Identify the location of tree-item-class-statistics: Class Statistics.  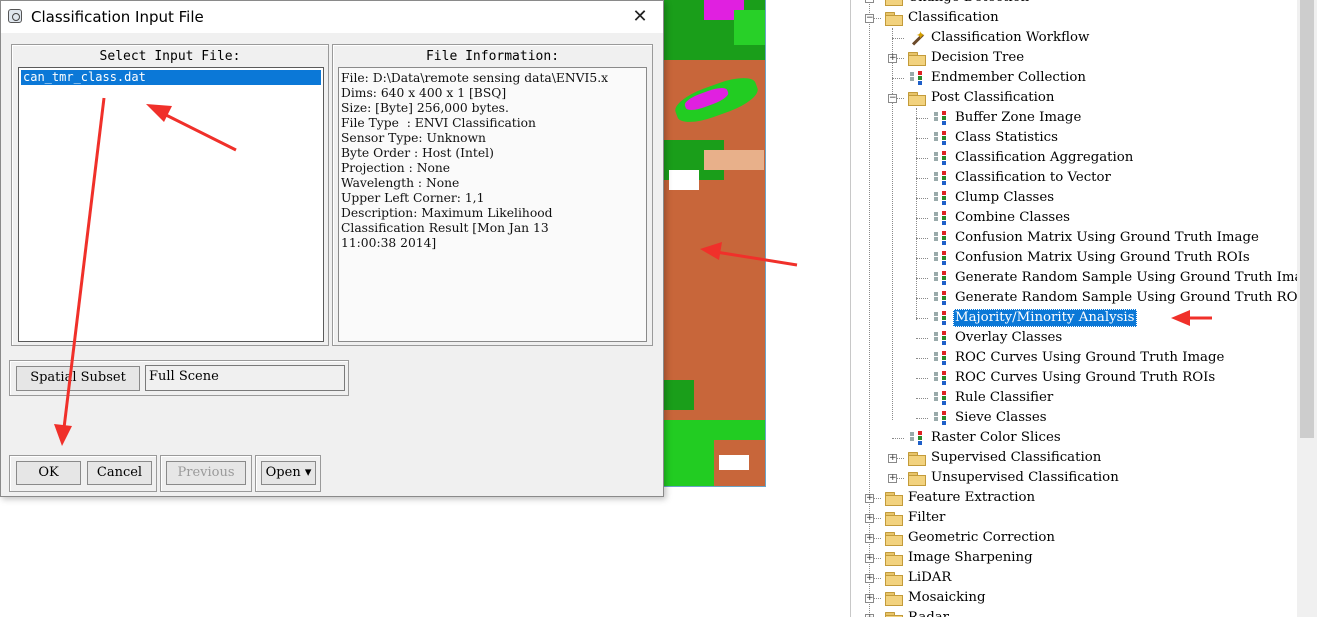
(1074, 138).